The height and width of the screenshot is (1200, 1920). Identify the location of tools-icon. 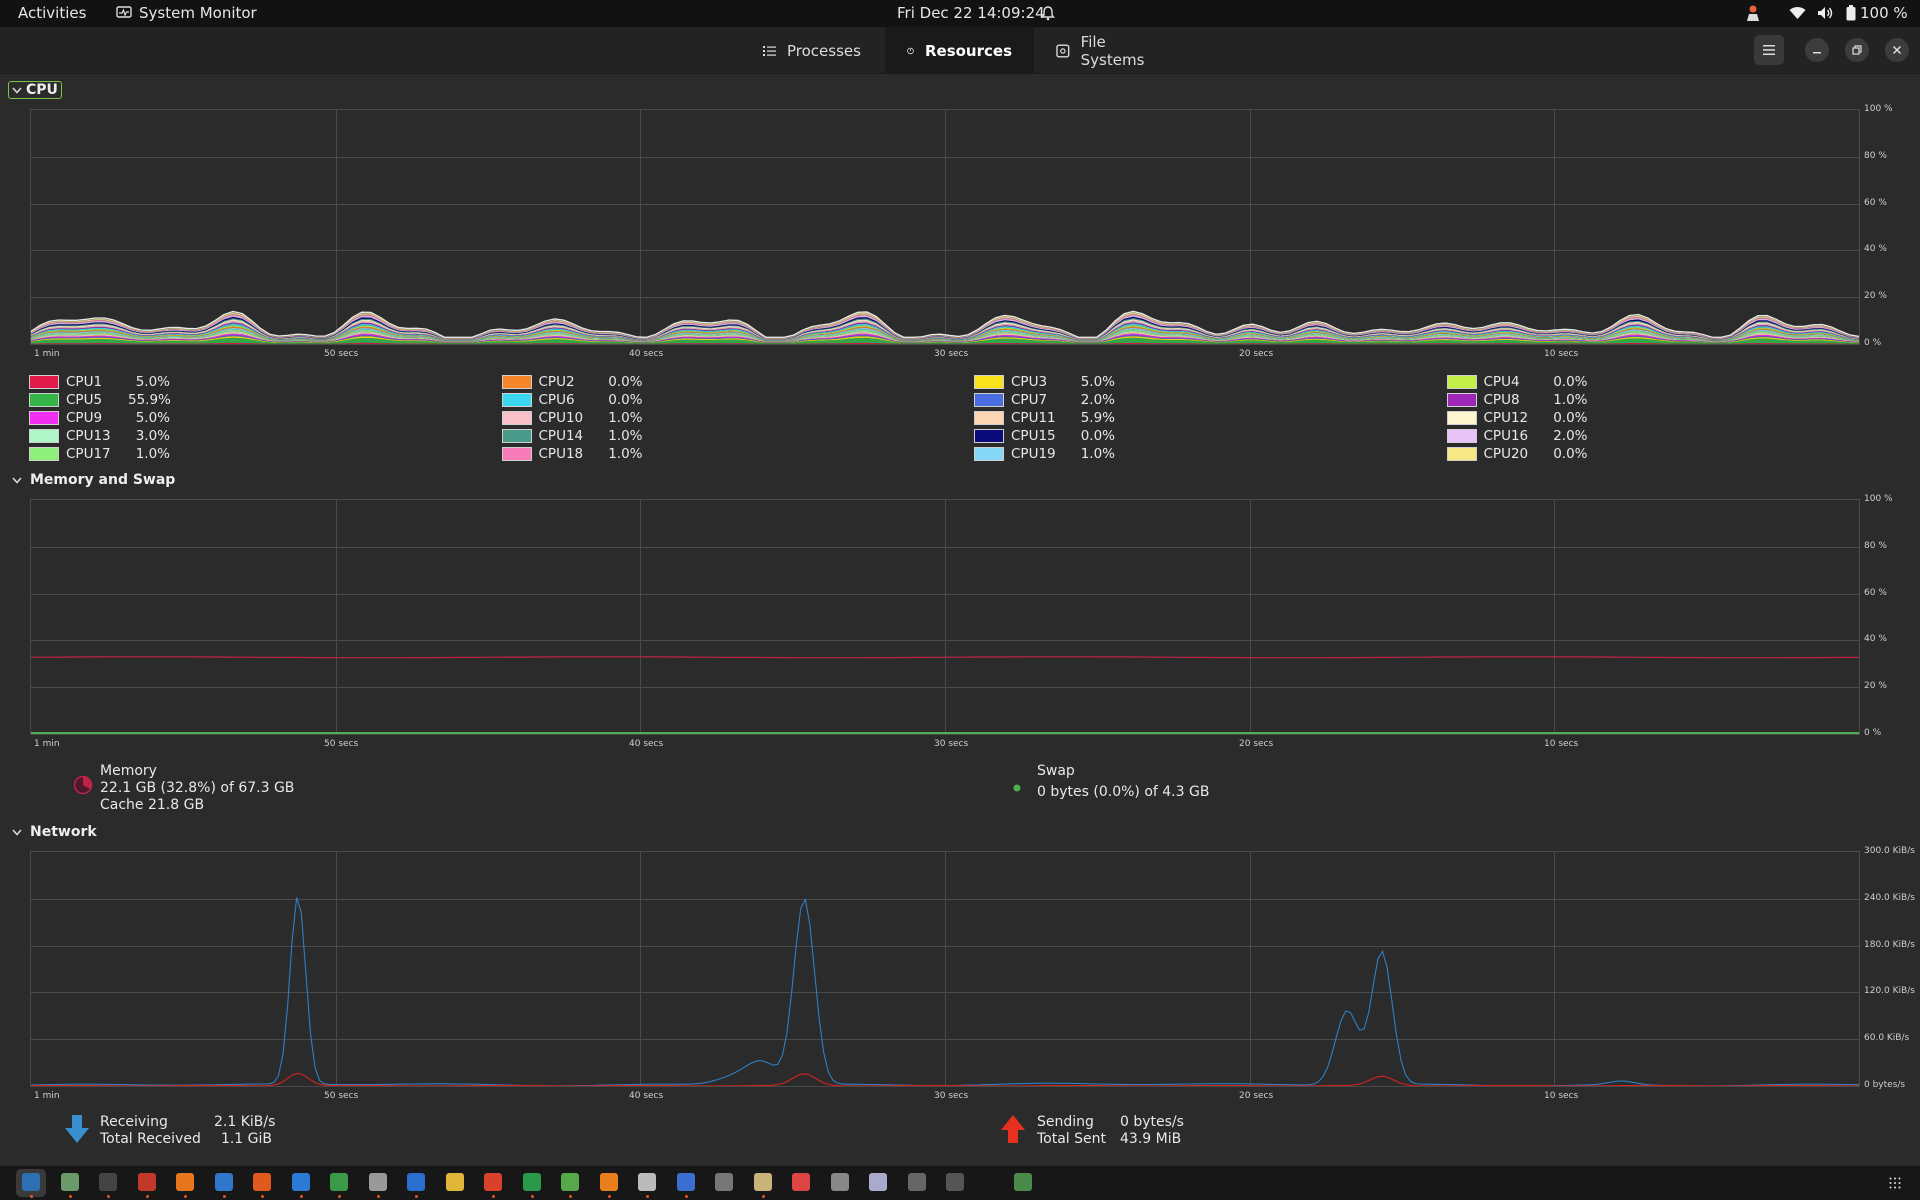
(647, 1182).